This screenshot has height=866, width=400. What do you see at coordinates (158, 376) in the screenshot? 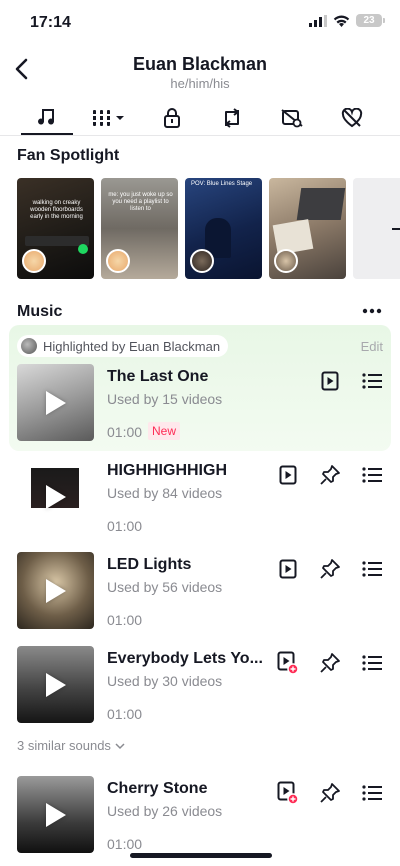
I see `track-title: The Last One` at bounding box center [158, 376].